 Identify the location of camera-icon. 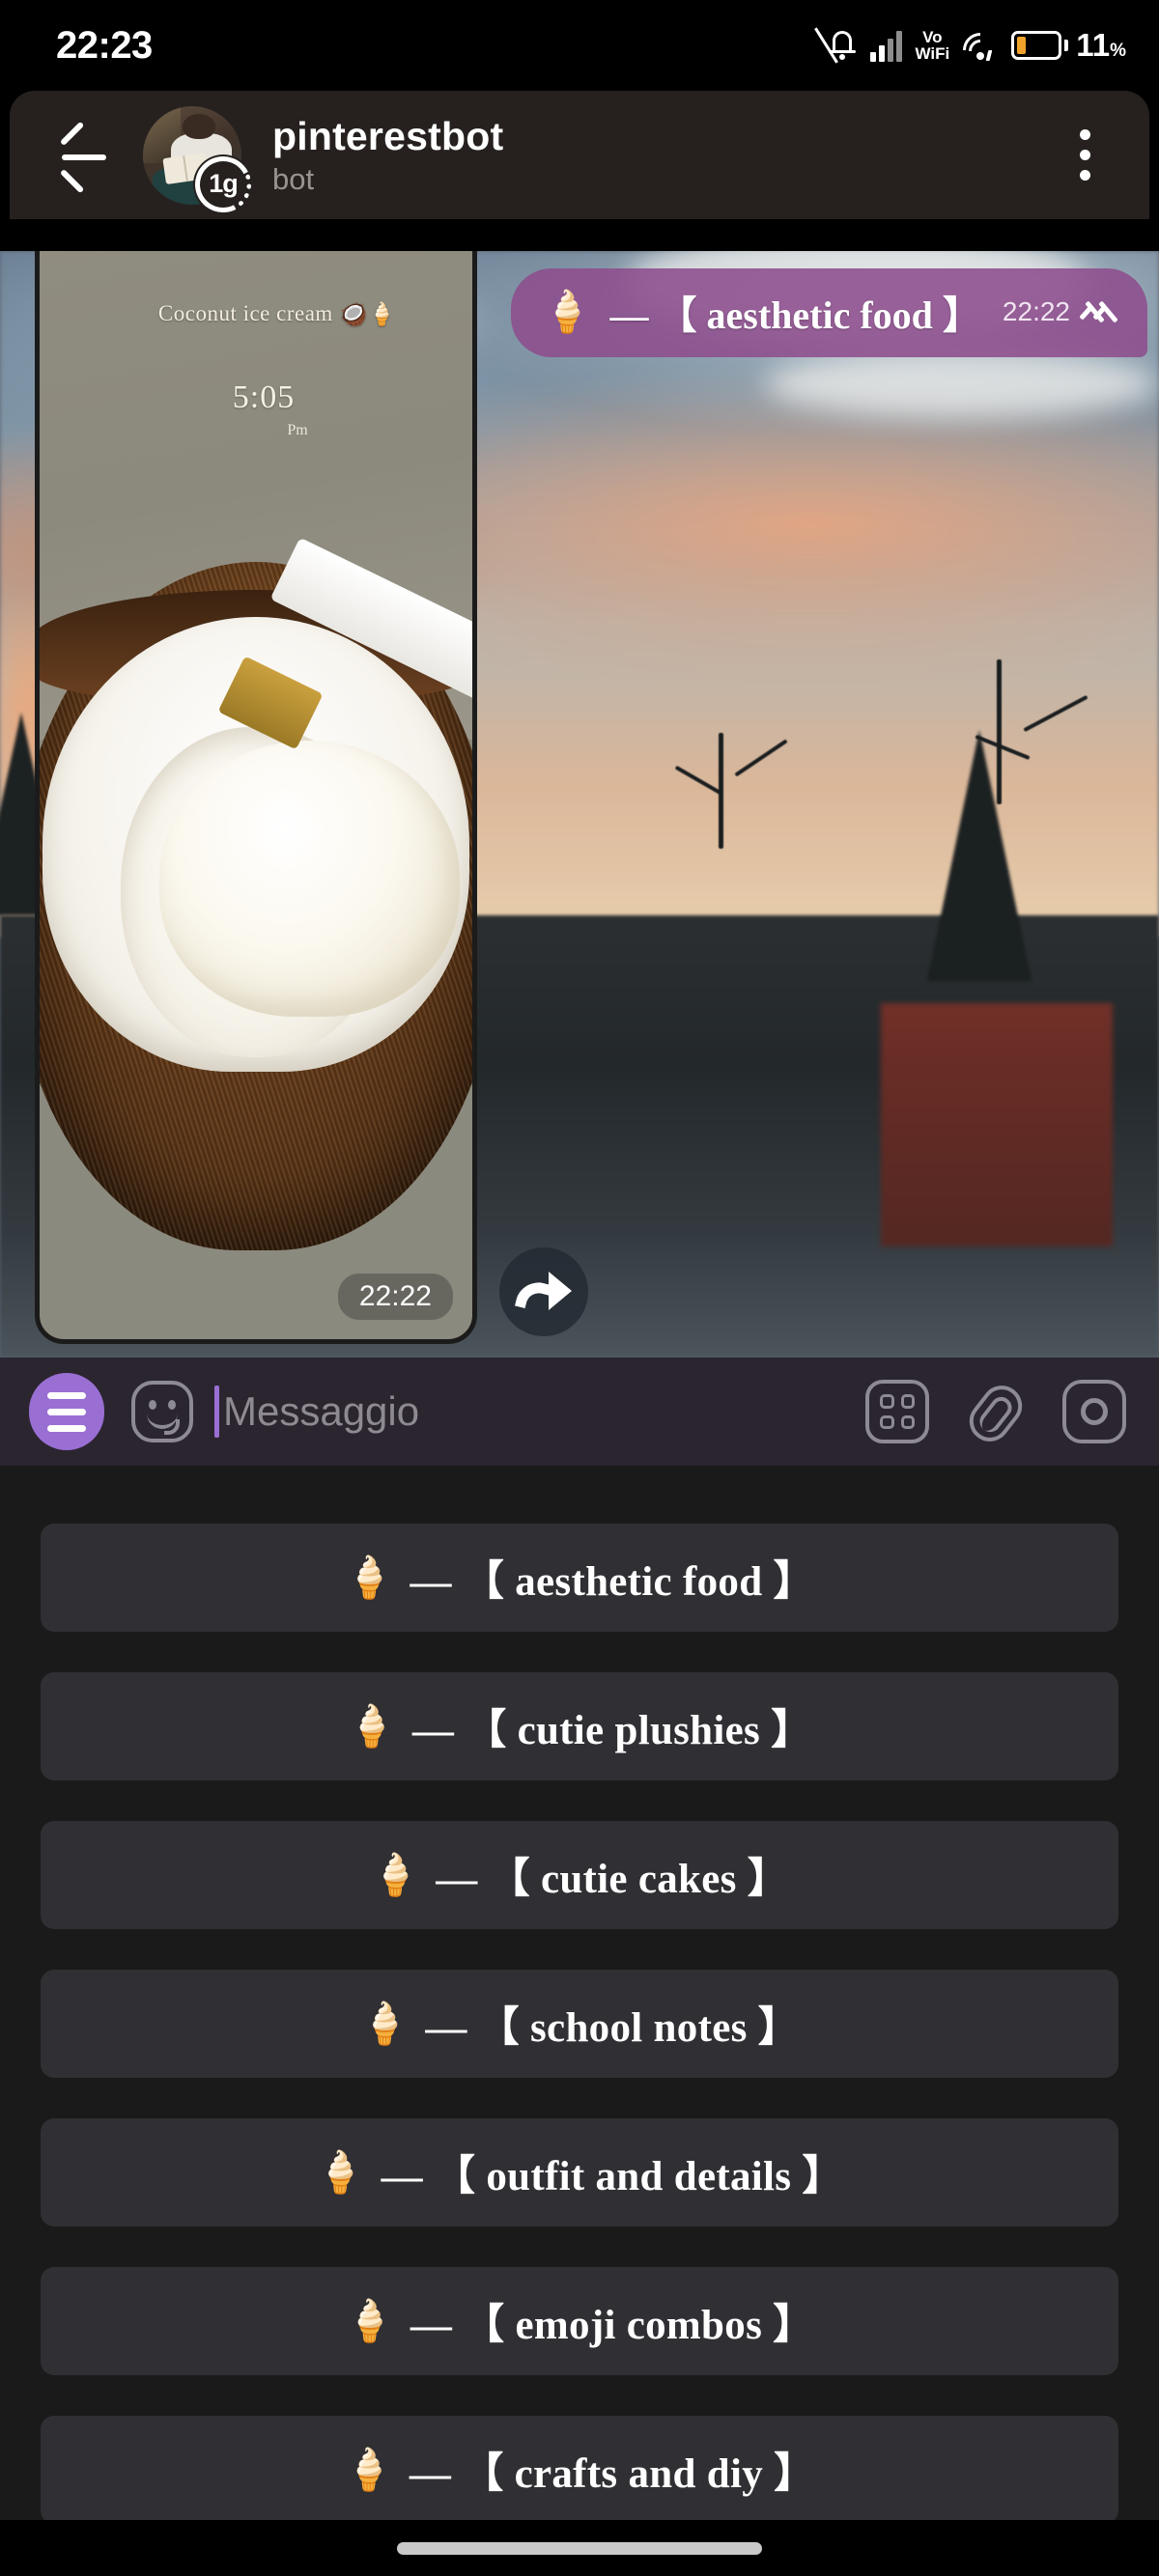
(1094, 1412).